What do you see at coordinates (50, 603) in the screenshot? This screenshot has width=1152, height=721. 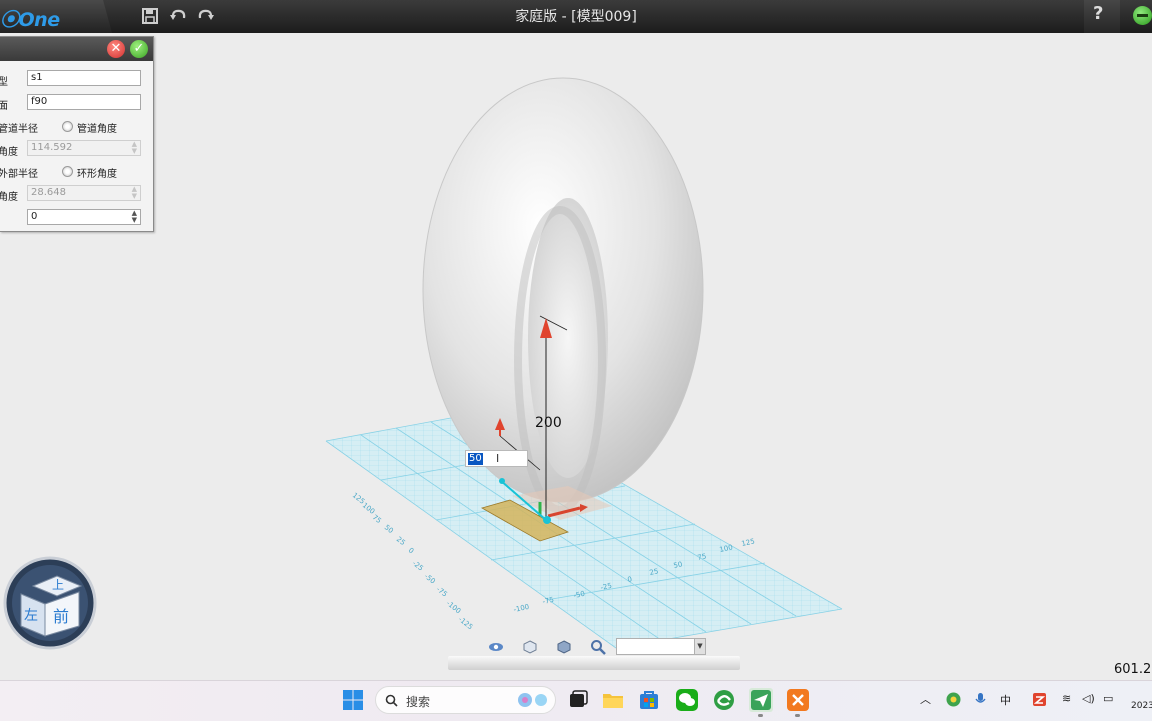 I see `view-cube: 上 左 前` at bounding box center [50, 603].